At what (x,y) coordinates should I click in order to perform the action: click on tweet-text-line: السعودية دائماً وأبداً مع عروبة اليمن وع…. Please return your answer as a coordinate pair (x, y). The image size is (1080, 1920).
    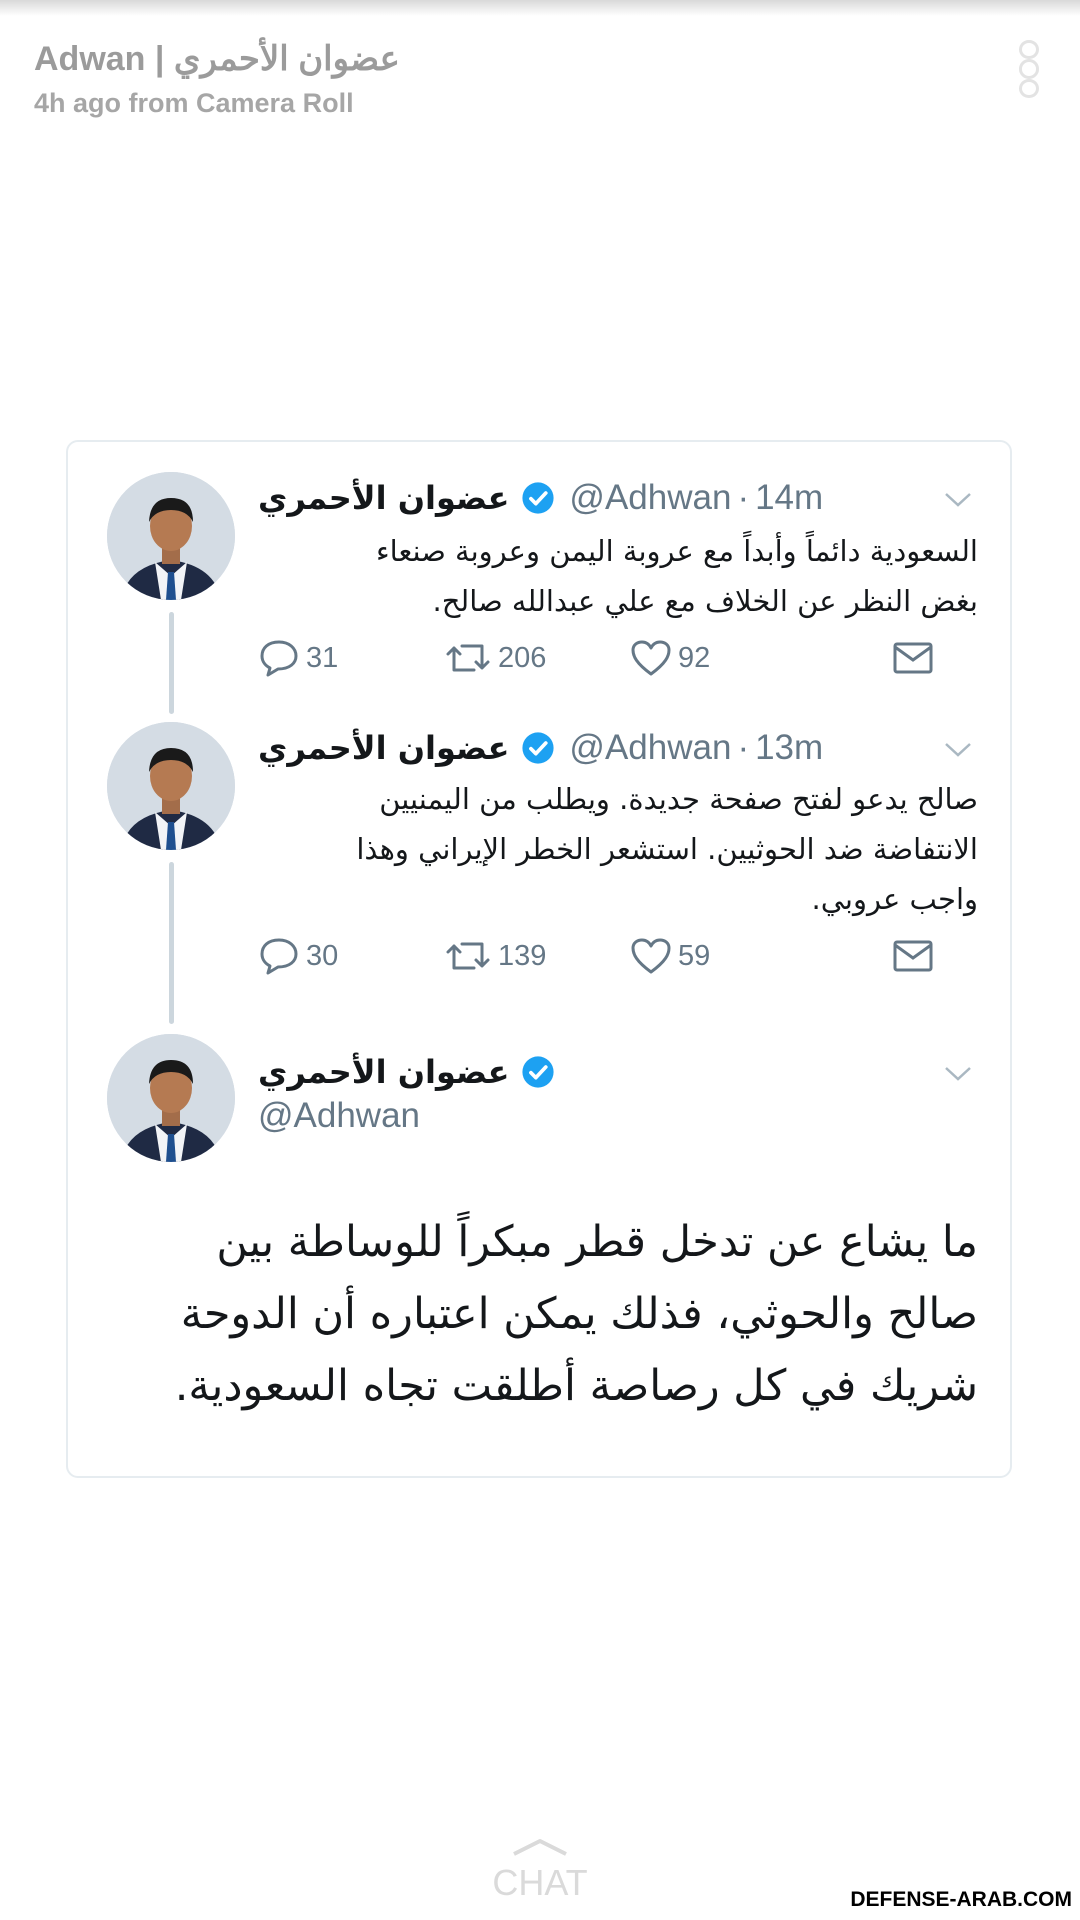
    Looking at the image, I should click on (676, 551).